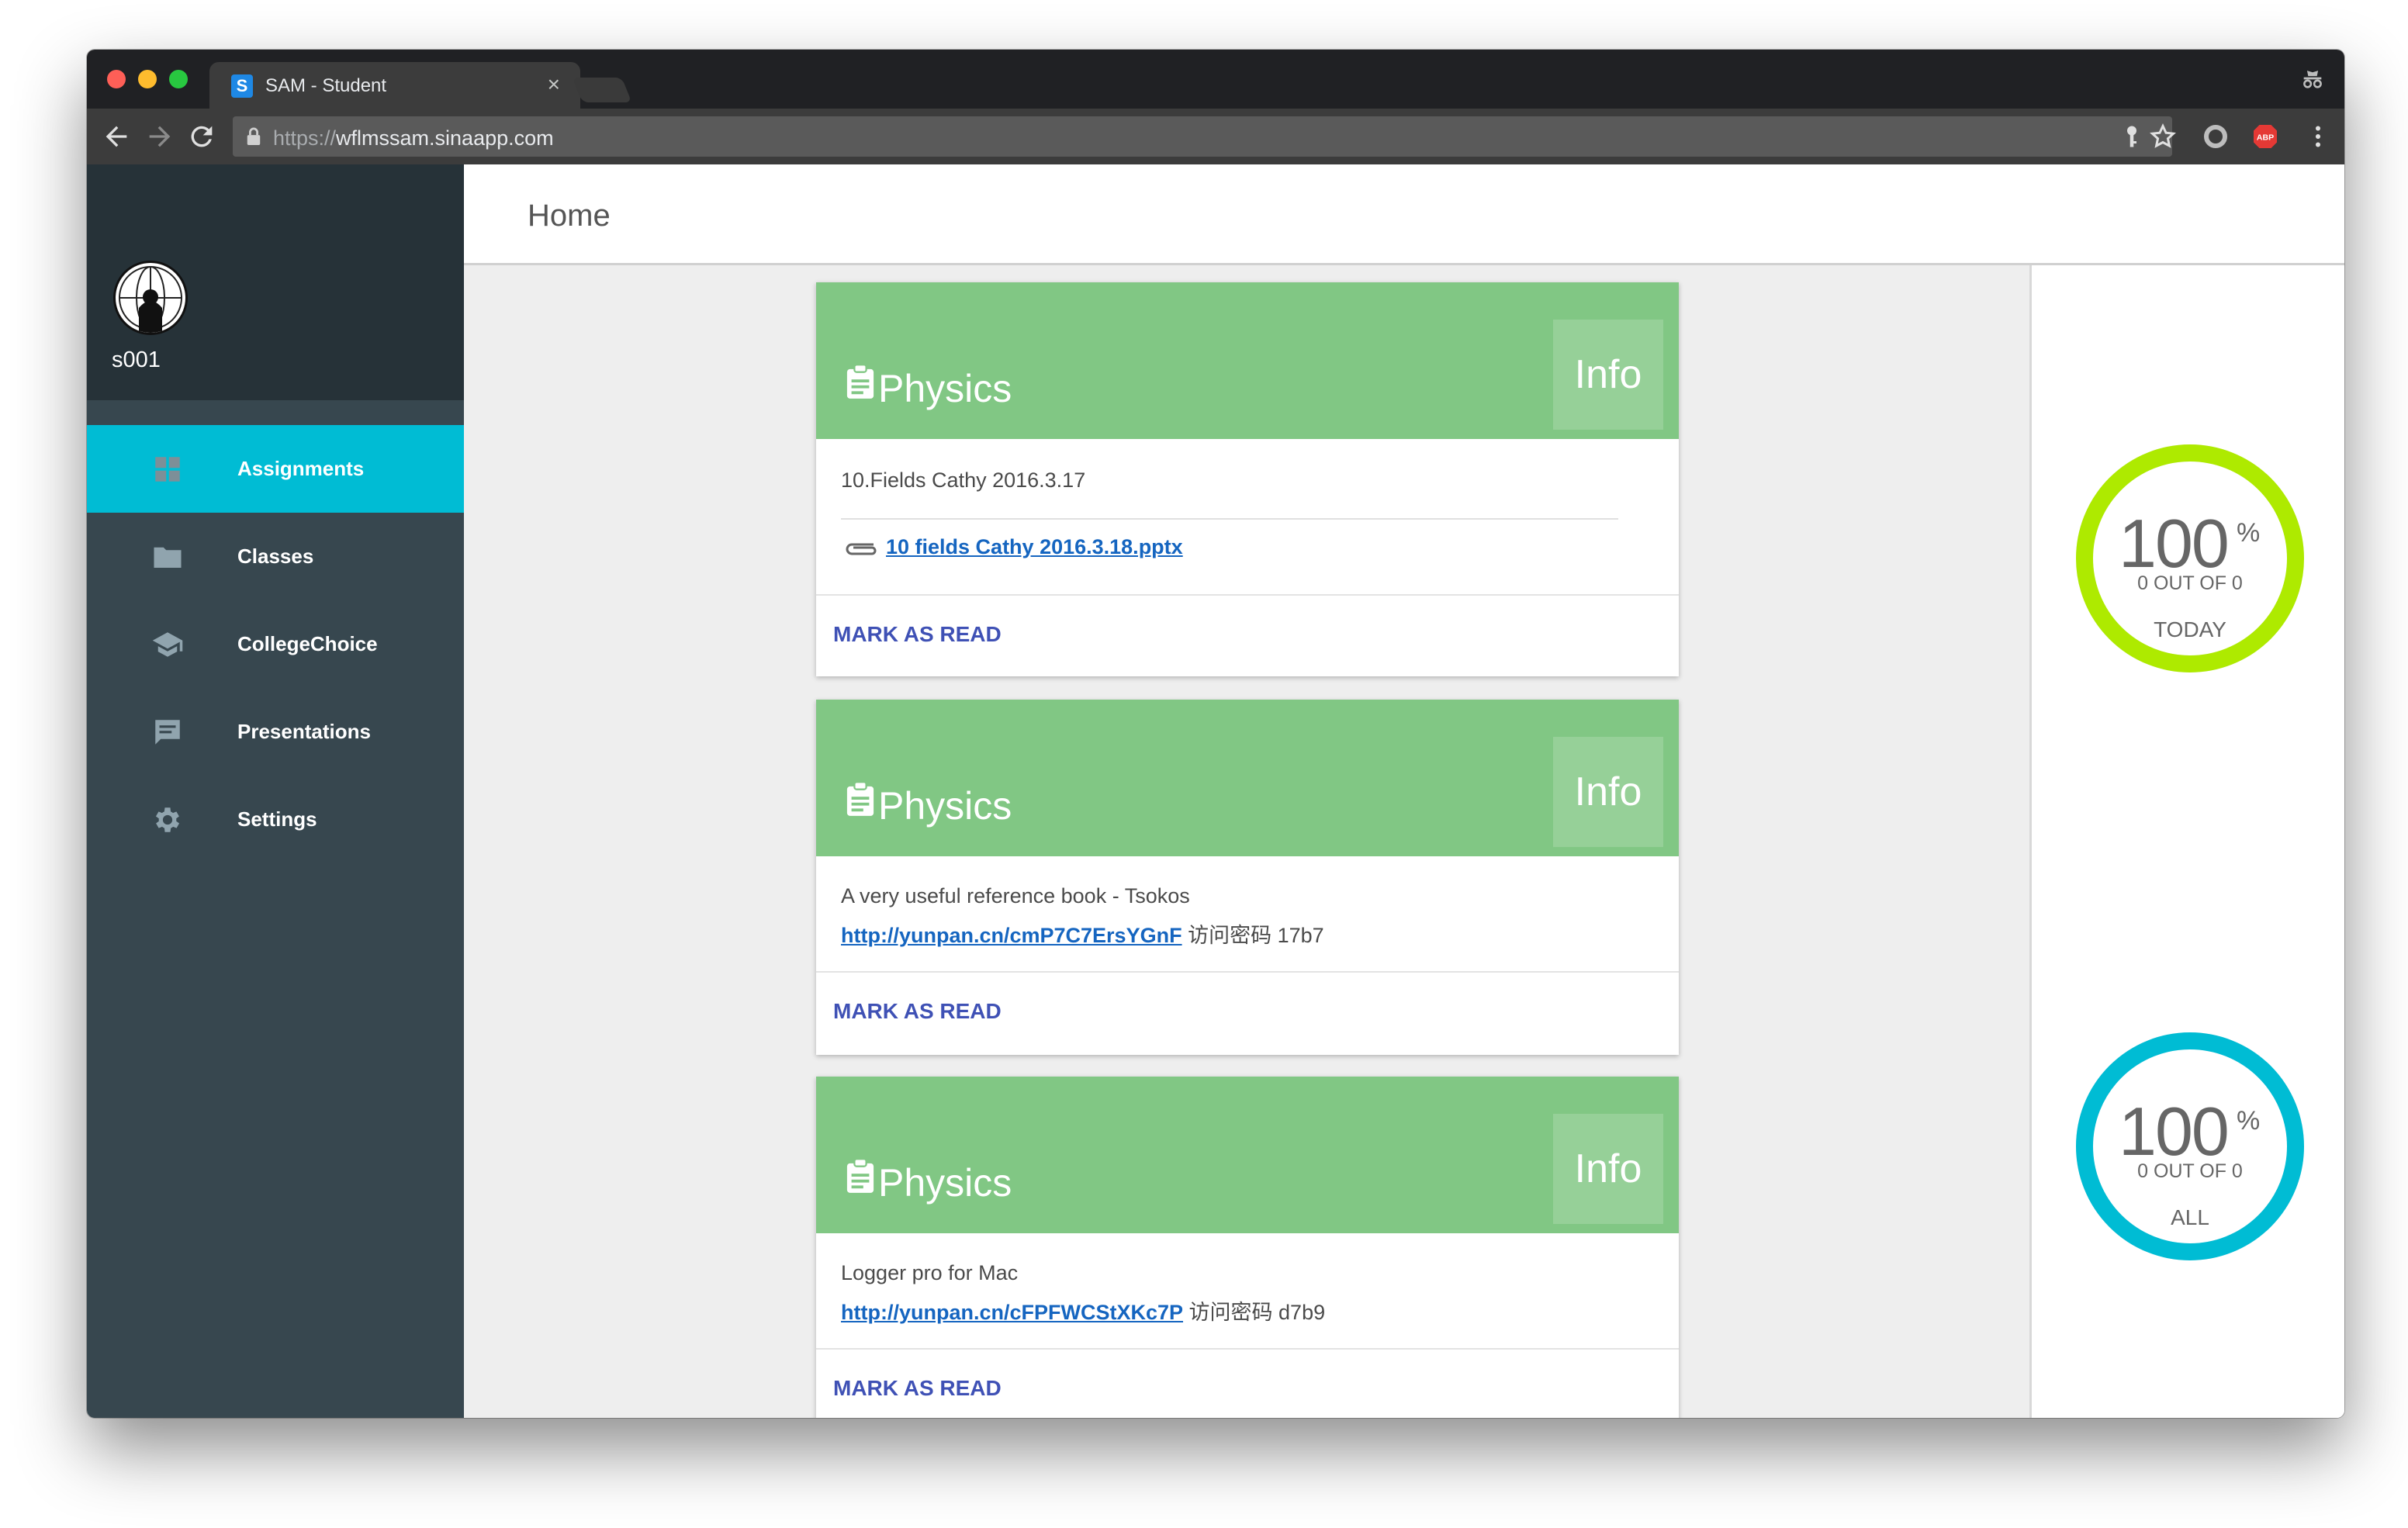 Image resolution: width=2408 pixels, height=1528 pixels. I want to click on folder-icon, so click(168, 557).